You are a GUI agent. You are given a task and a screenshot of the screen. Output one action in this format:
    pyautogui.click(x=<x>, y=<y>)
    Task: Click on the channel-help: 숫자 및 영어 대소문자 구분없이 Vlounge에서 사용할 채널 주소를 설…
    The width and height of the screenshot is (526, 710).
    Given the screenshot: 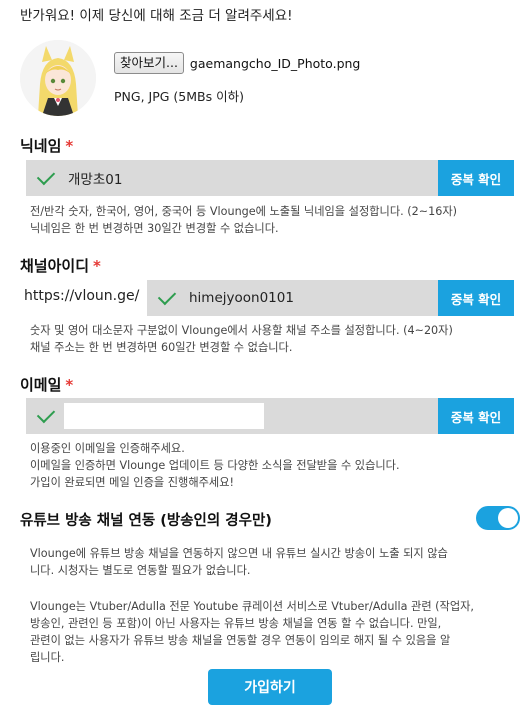 What is the action you would take?
    pyautogui.click(x=270, y=339)
    